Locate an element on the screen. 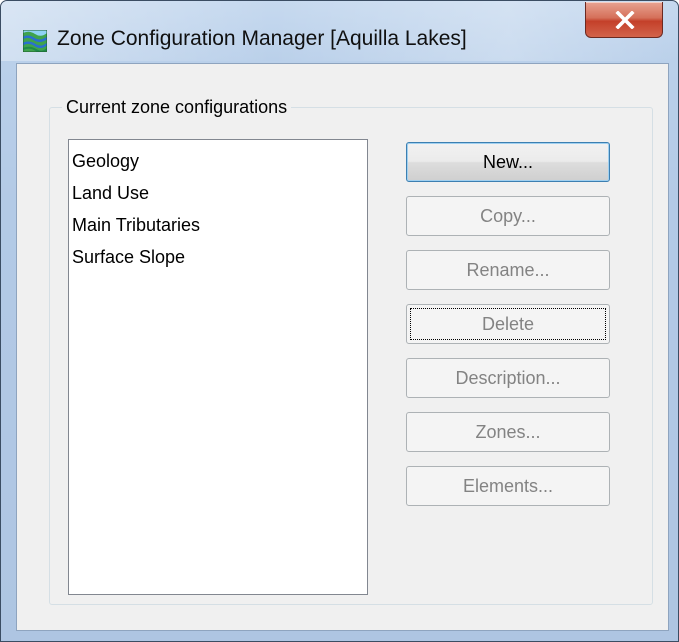  delete-button-label: Delete is located at coordinates (508, 324).